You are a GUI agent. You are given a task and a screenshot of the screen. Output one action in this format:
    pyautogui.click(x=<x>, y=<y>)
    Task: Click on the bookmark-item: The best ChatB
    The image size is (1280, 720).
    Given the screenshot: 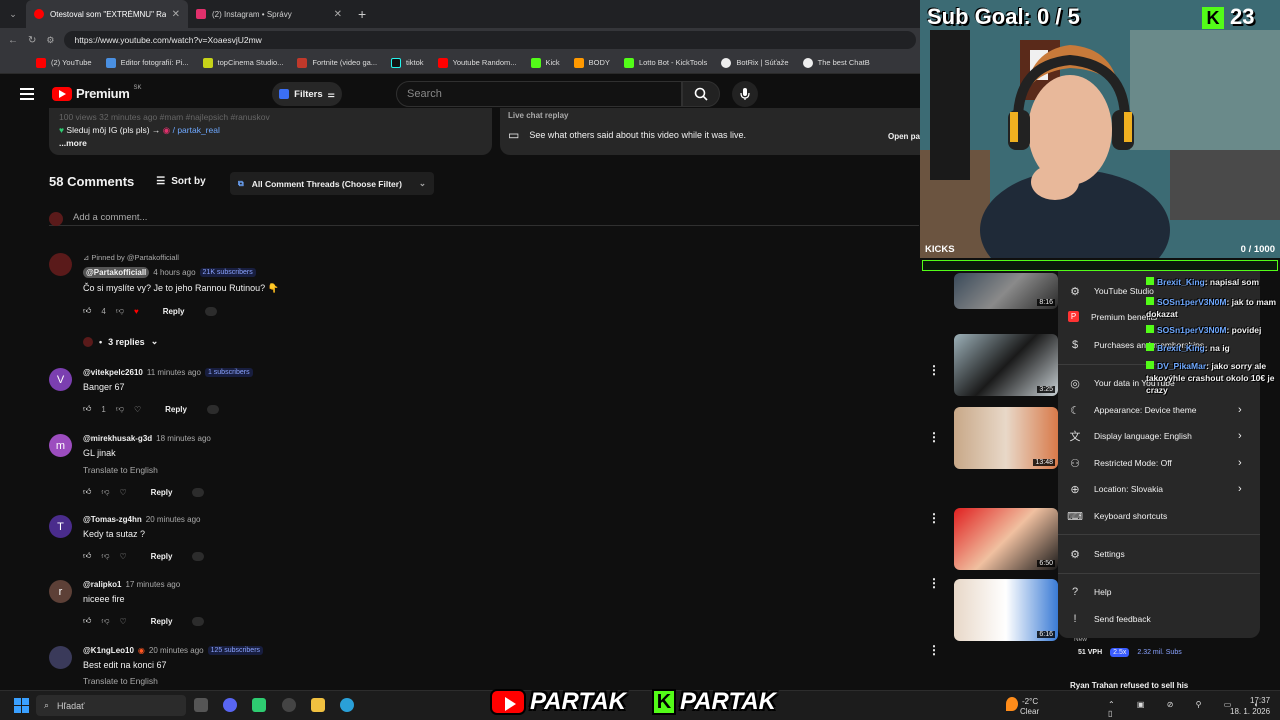 What is the action you would take?
    pyautogui.click(x=836, y=62)
    